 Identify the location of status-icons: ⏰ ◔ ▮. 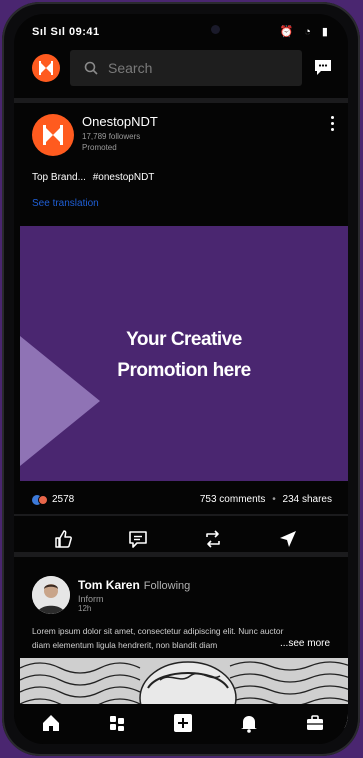
(305, 32).